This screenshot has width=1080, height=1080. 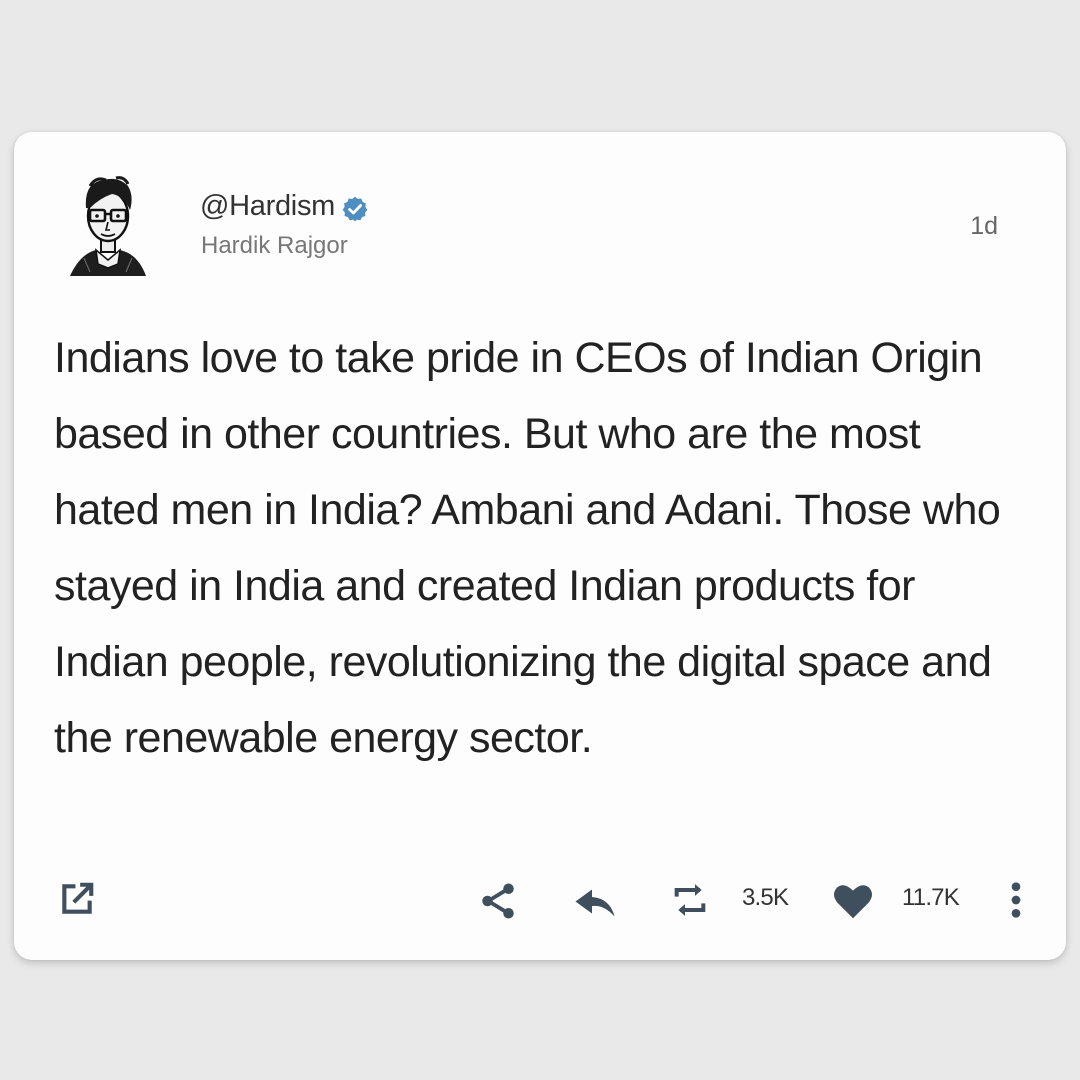 I want to click on user-handle: @Hardism, so click(x=267, y=206).